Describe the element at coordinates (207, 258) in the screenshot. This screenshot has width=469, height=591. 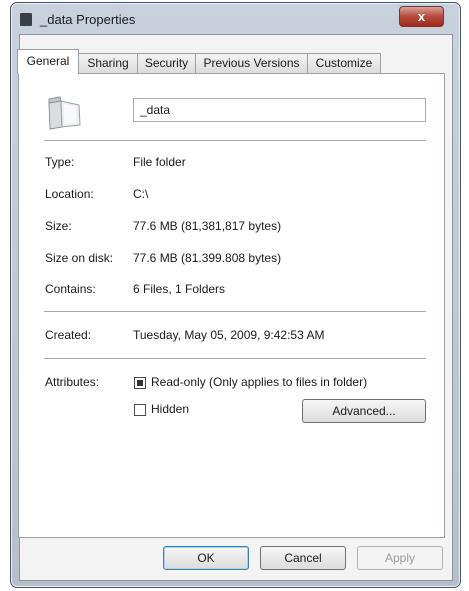
I see `size-on-disk-value: 77.6 MB (81.399.808 bytes)` at that location.